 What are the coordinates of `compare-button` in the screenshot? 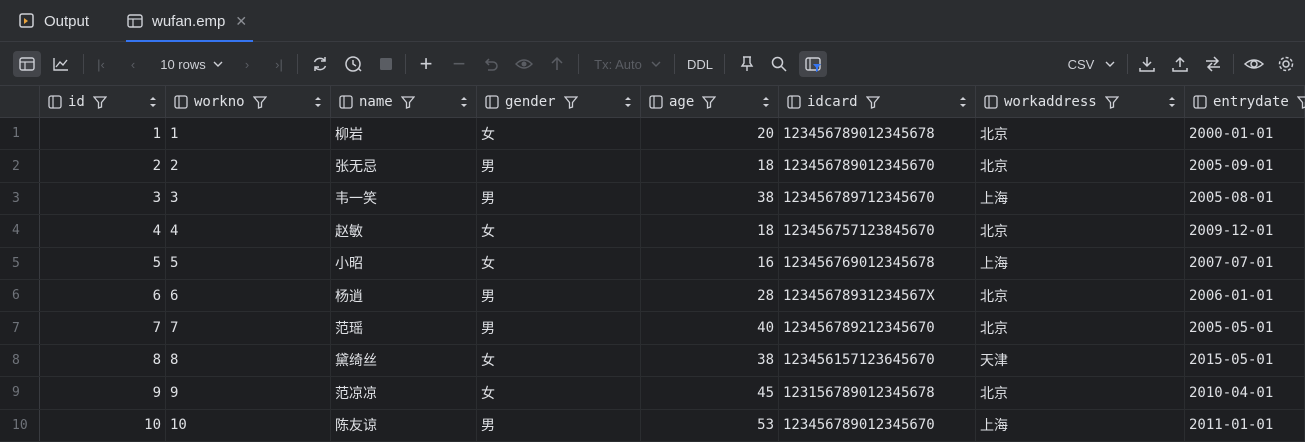 It's located at (1213, 64).